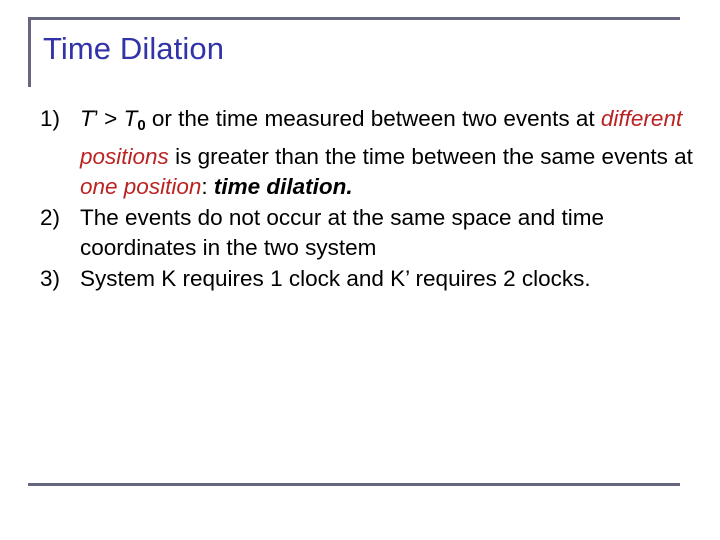 The width and height of the screenshot is (720, 540). Describe the element at coordinates (354, 52) in the screenshot. I see `title-decoration-border: Time Dilation` at that location.